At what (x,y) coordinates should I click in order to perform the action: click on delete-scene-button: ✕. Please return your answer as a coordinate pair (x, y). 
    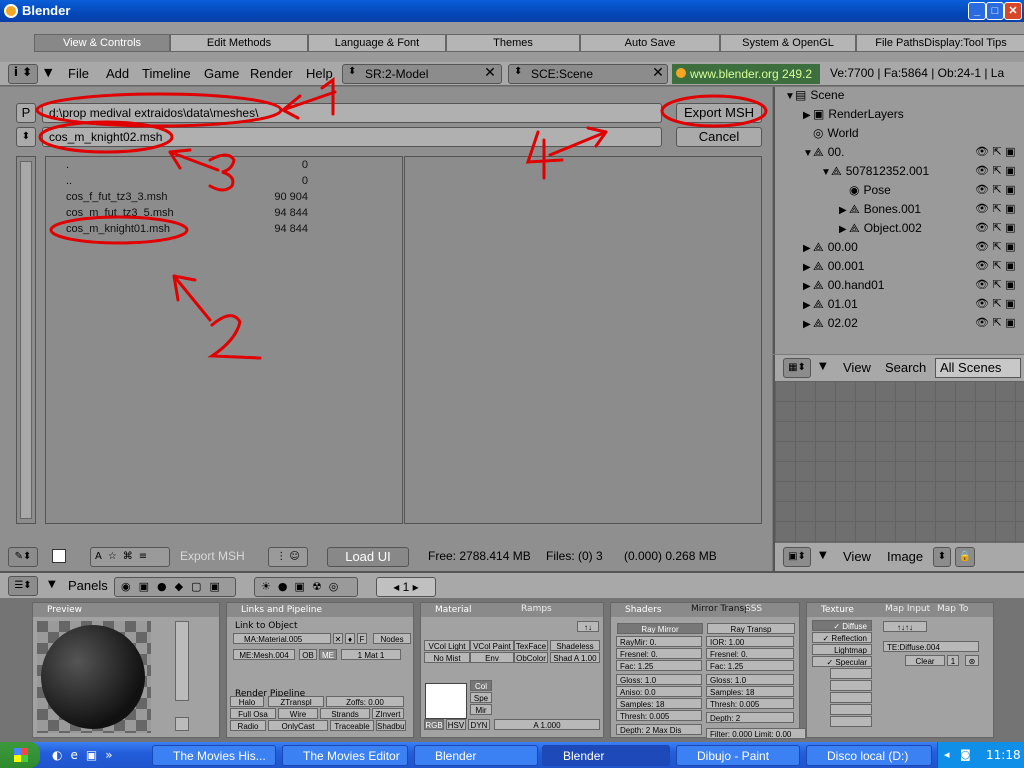
    Looking at the image, I should click on (658, 74).